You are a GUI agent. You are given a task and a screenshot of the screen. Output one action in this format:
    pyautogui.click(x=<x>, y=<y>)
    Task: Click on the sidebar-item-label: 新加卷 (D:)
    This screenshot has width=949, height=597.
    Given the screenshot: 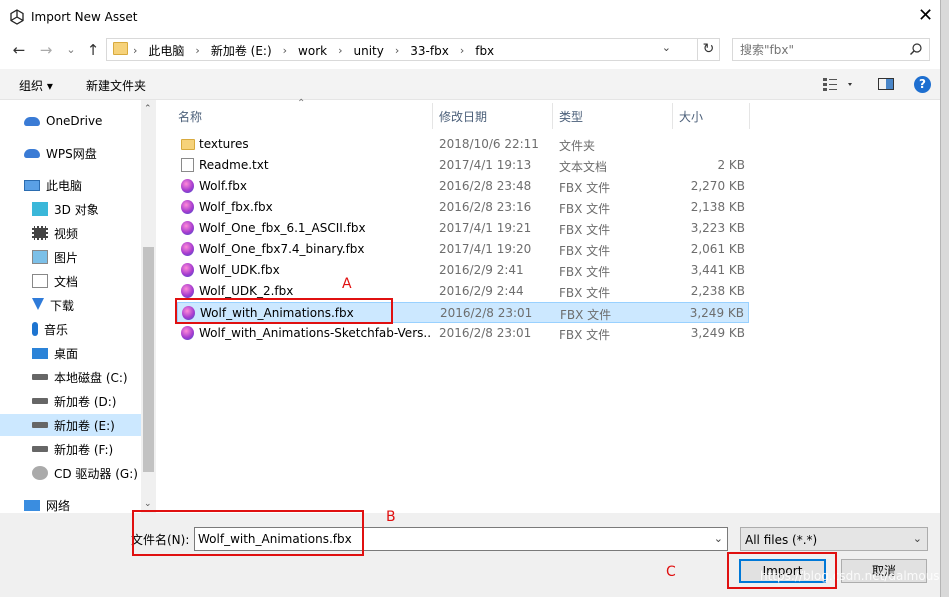 What is the action you would take?
    pyautogui.click(x=85, y=401)
    